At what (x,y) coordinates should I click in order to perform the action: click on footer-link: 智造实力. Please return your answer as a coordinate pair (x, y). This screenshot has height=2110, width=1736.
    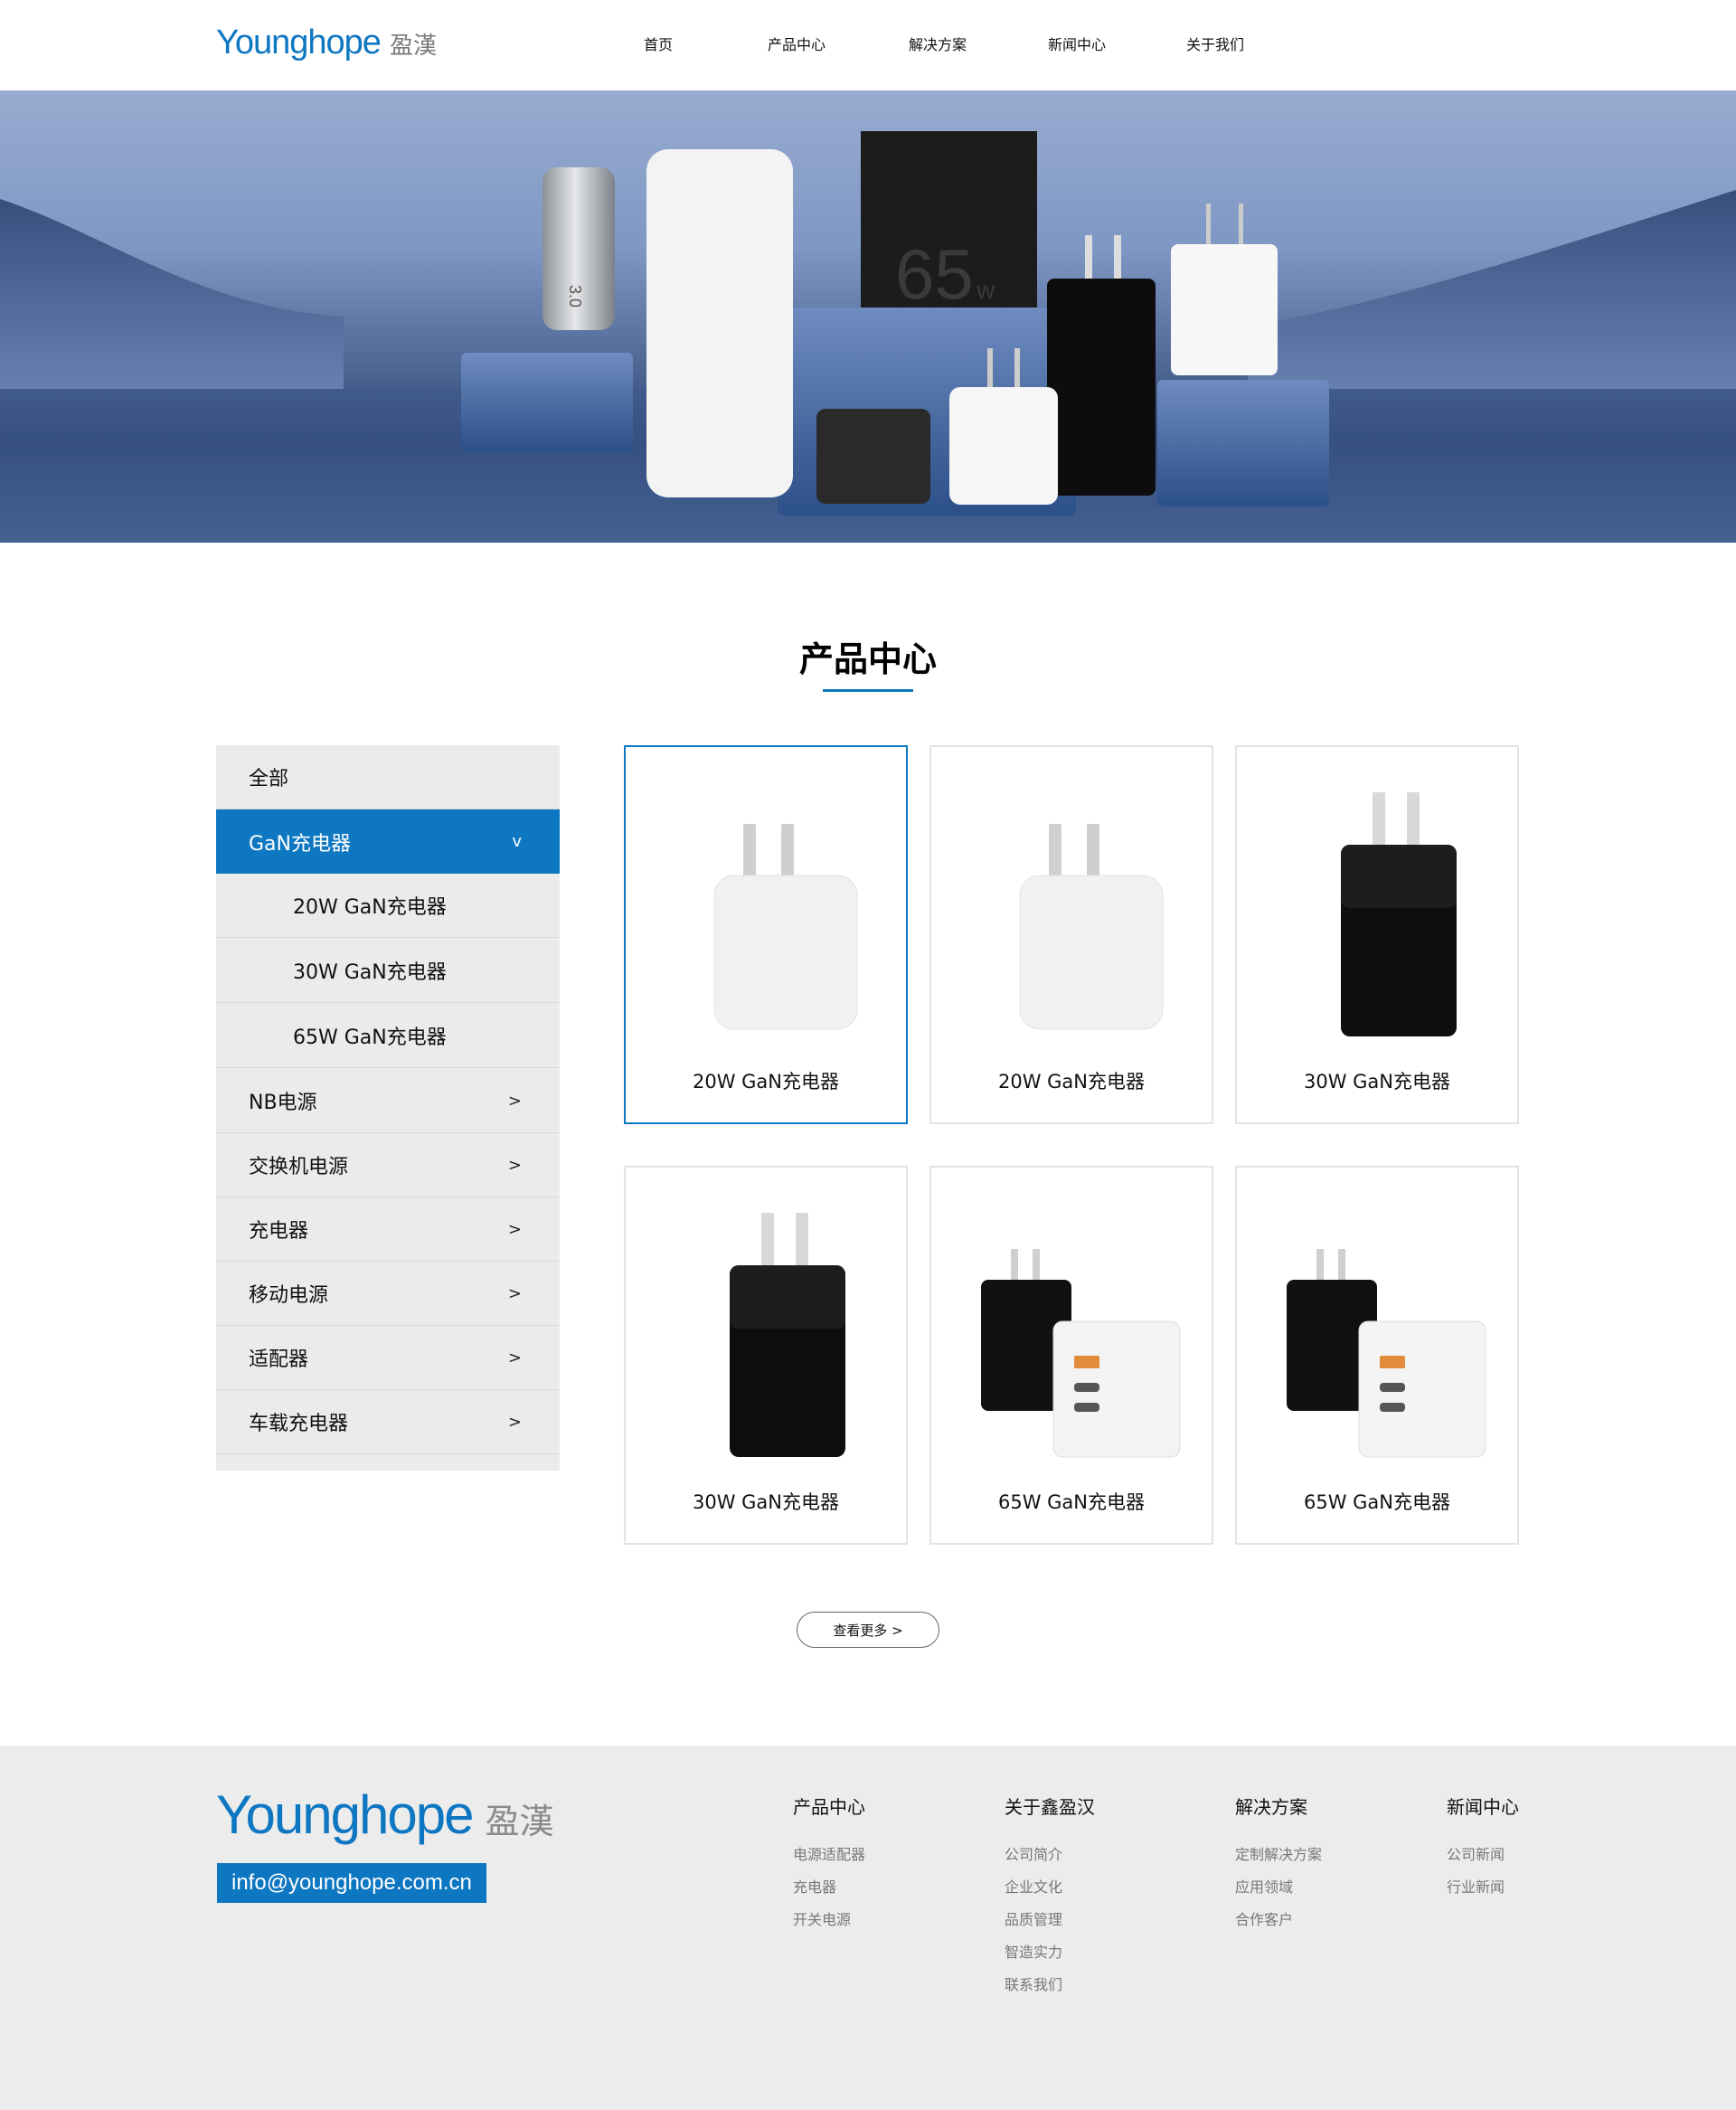
    Looking at the image, I should click on (1050, 1956).